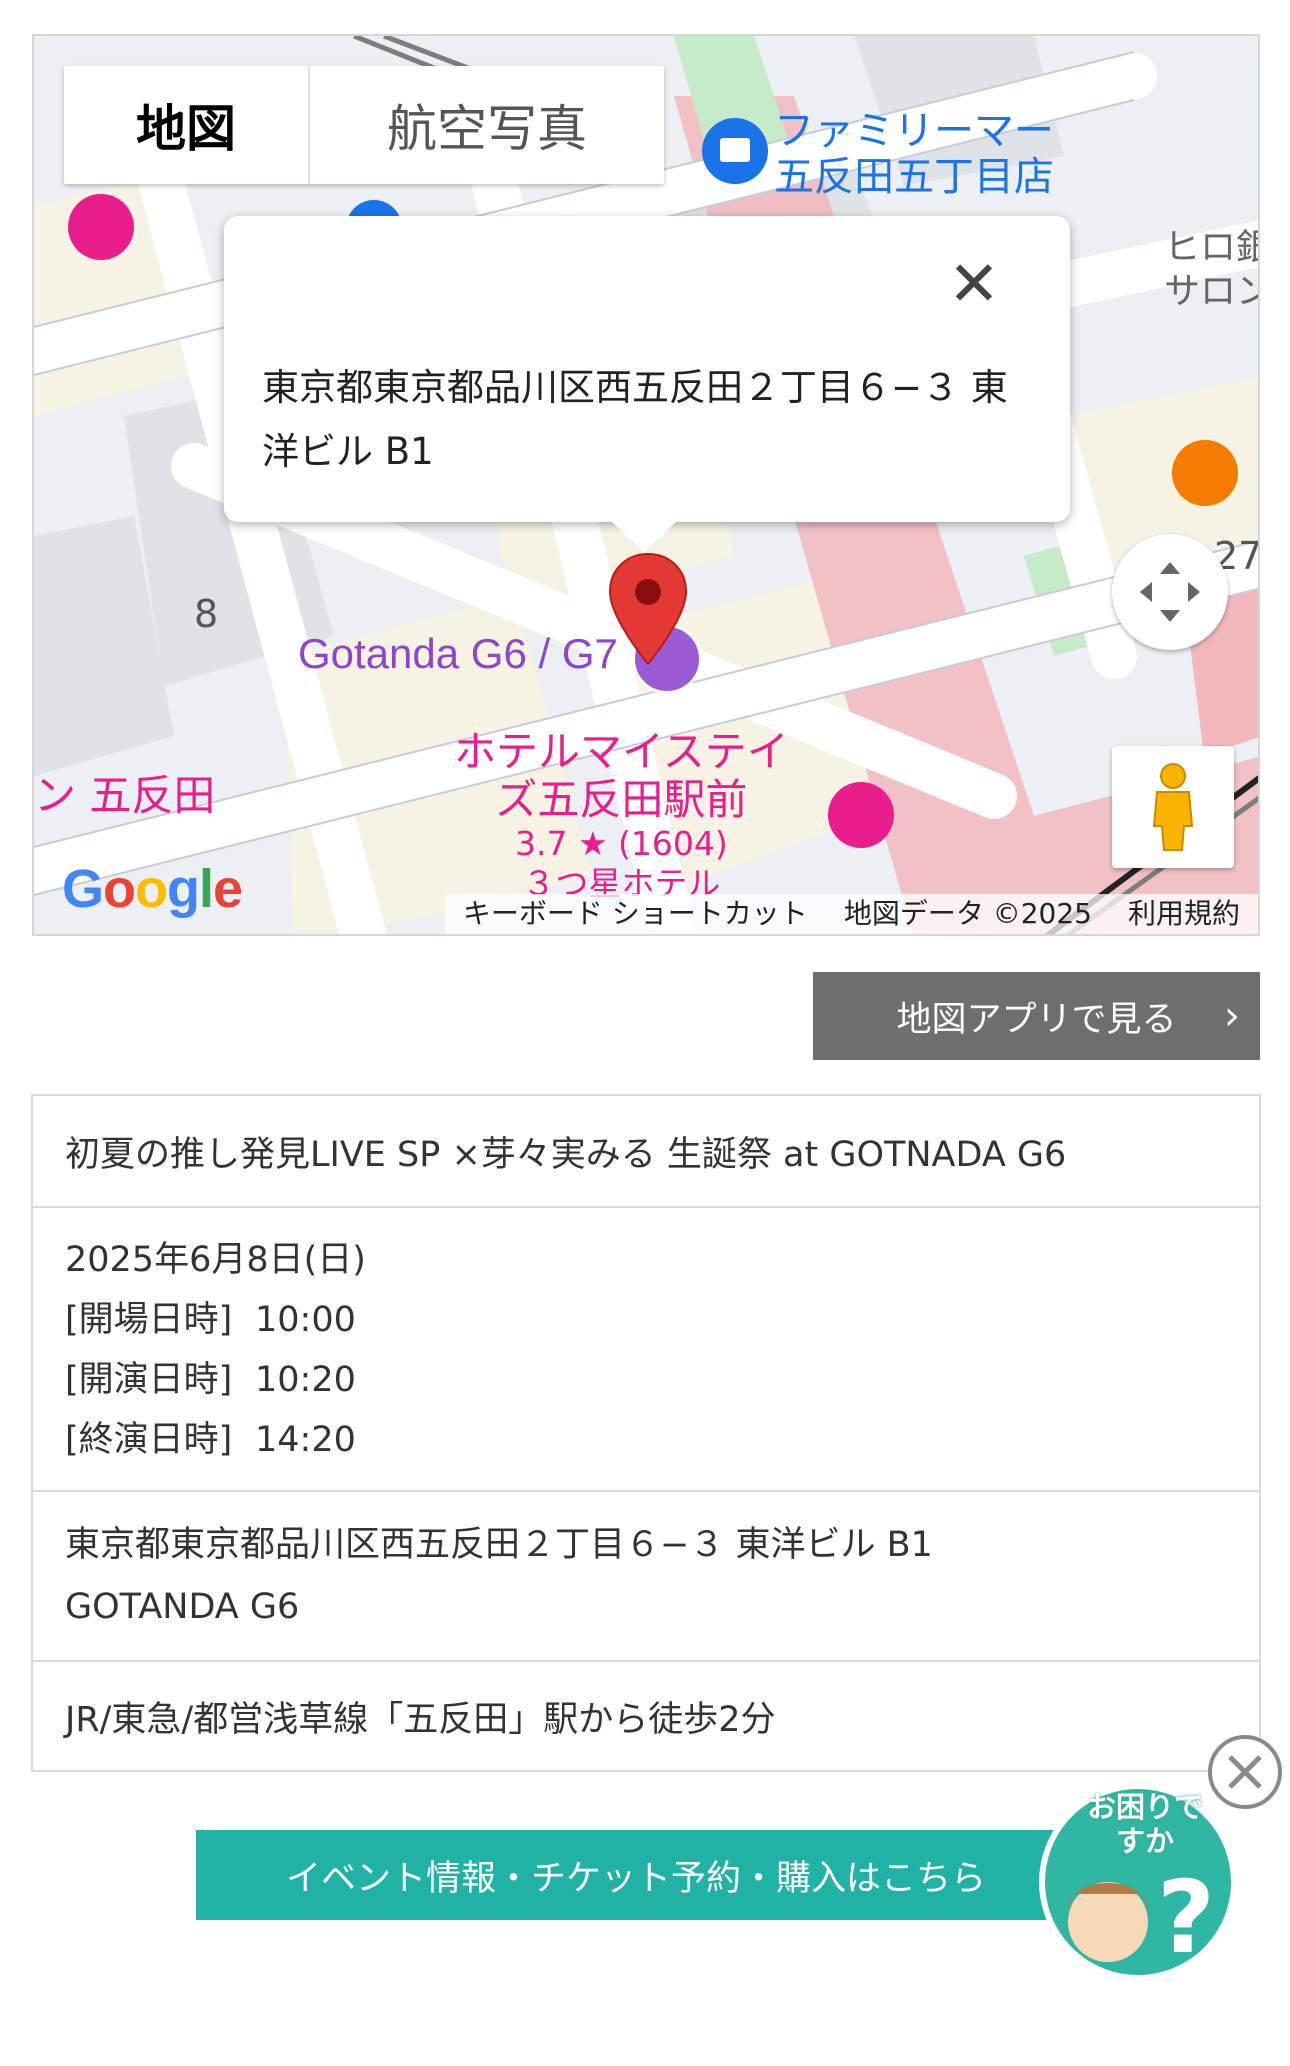 The width and height of the screenshot is (1290, 2066). What do you see at coordinates (1232, 1016) in the screenshot?
I see `chevron-right-icon: ›` at bounding box center [1232, 1016].